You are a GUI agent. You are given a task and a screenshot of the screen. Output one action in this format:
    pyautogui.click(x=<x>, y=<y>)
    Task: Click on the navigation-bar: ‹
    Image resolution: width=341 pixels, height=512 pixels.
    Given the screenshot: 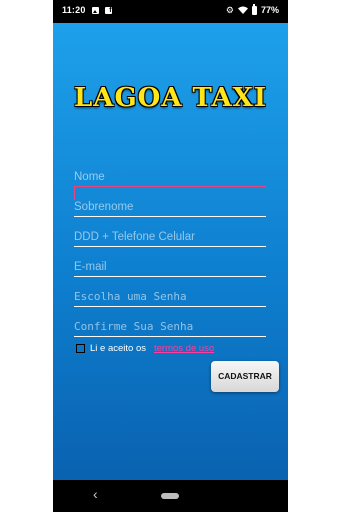 What is the action you would take?
    pyautogui.click(x=170, y=496)
    